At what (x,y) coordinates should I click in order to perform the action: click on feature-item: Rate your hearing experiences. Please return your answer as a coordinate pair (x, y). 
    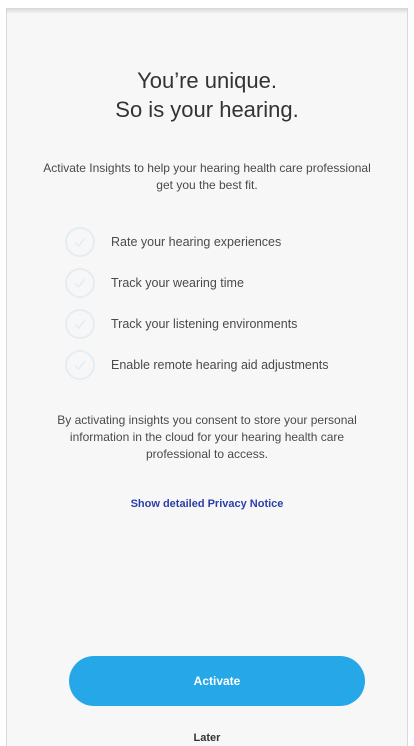
    Looking at the image, I should click on (235, 242).